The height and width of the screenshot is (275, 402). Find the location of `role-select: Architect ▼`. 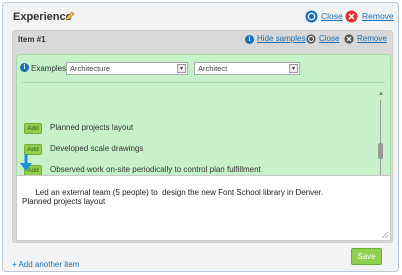

role-select: Architect ▼ is located at coordinates (247, 68).